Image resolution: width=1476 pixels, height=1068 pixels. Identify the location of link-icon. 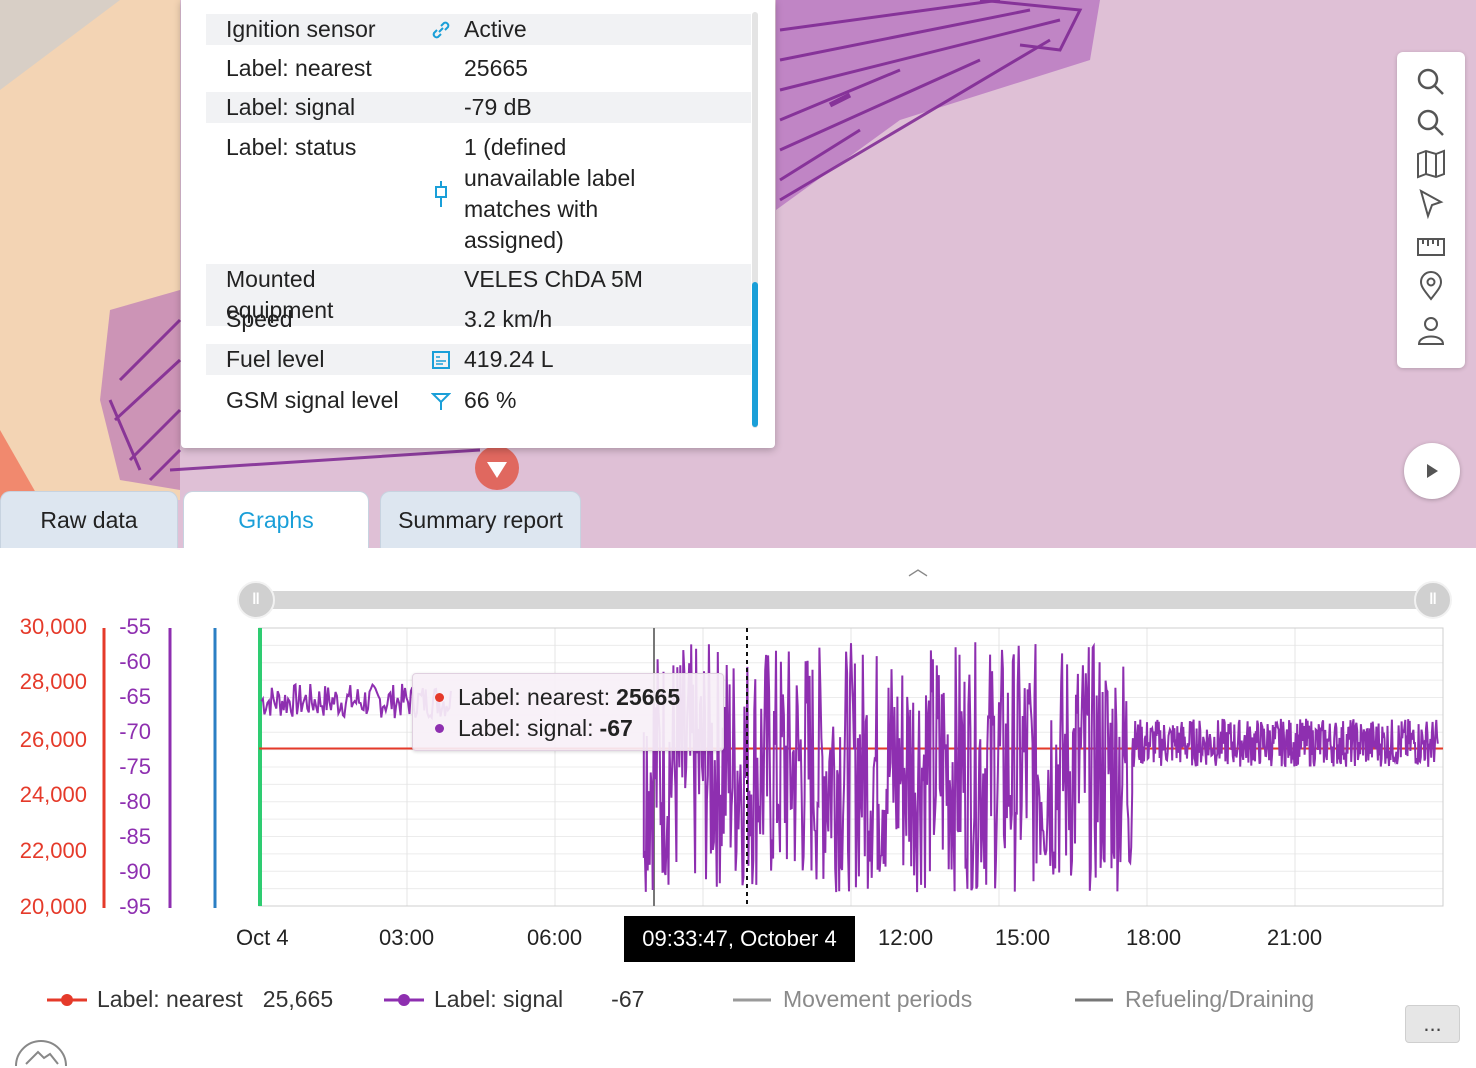
(441, 29).